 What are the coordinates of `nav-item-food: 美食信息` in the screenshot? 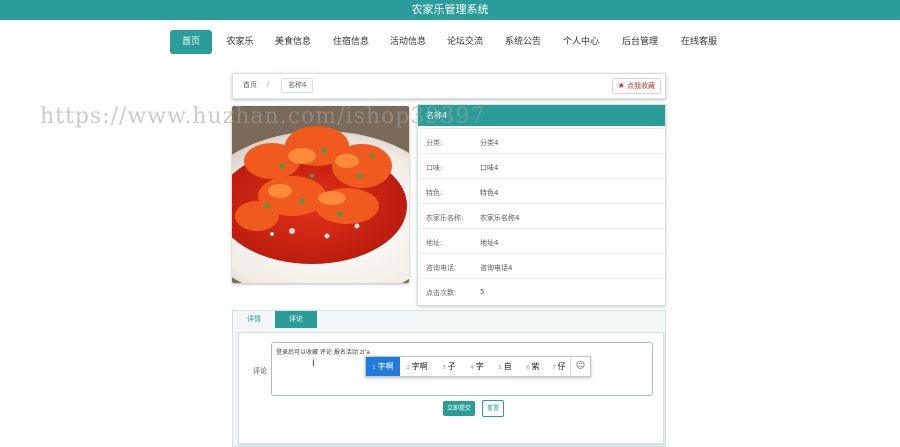 It's located at (293, 42).